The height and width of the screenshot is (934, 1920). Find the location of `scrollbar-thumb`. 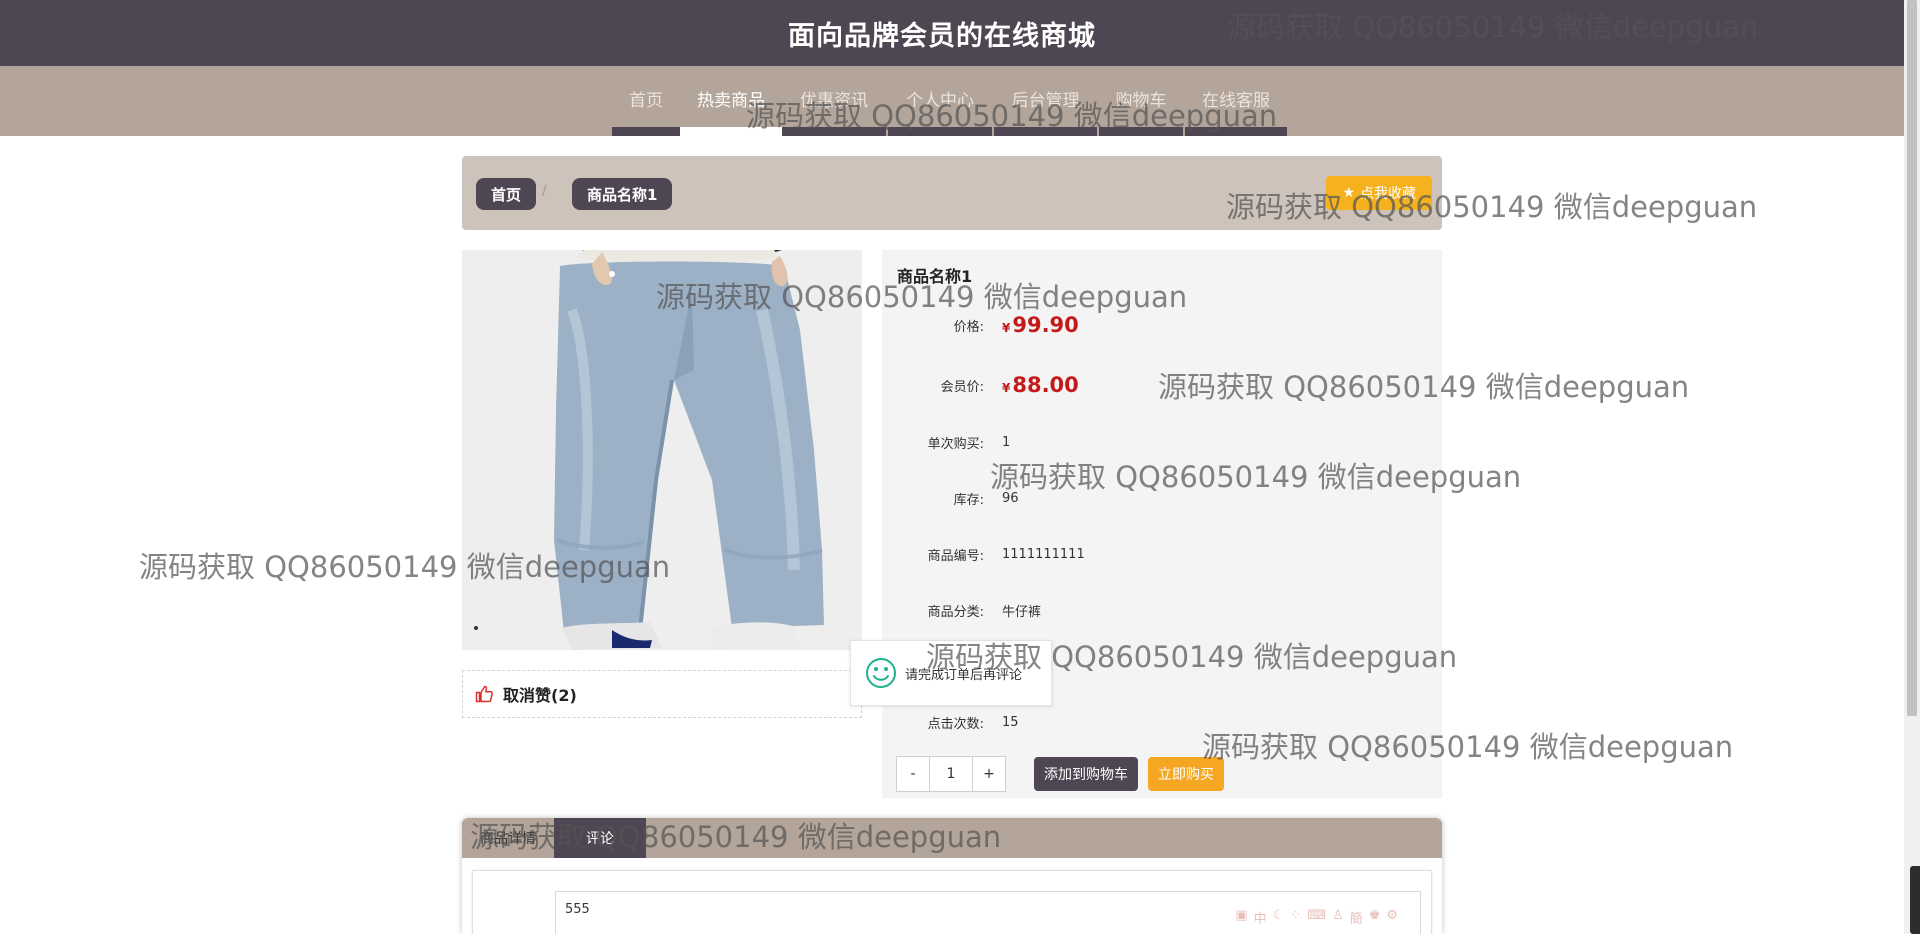

scrollbar-thumb is located at coordinates (1912, 358).